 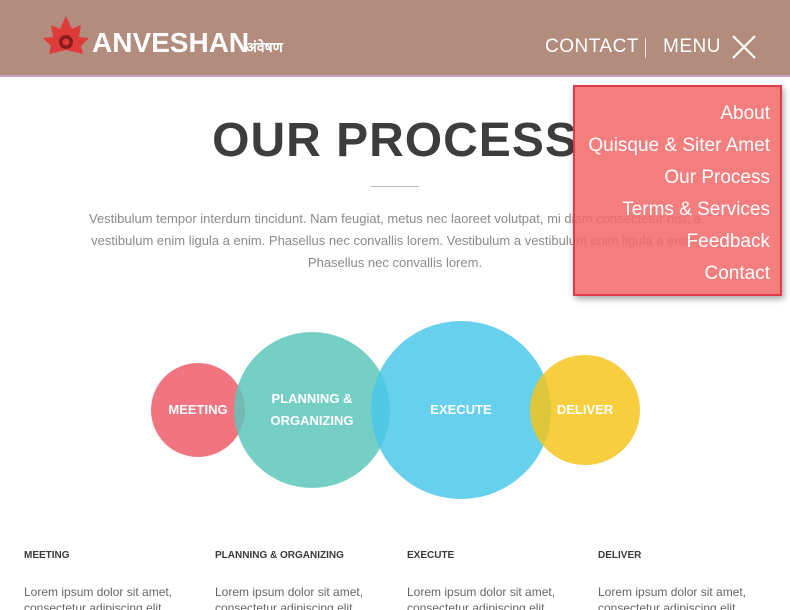 I want to click on column-heading: MEETING, so click(x=47, y=555).